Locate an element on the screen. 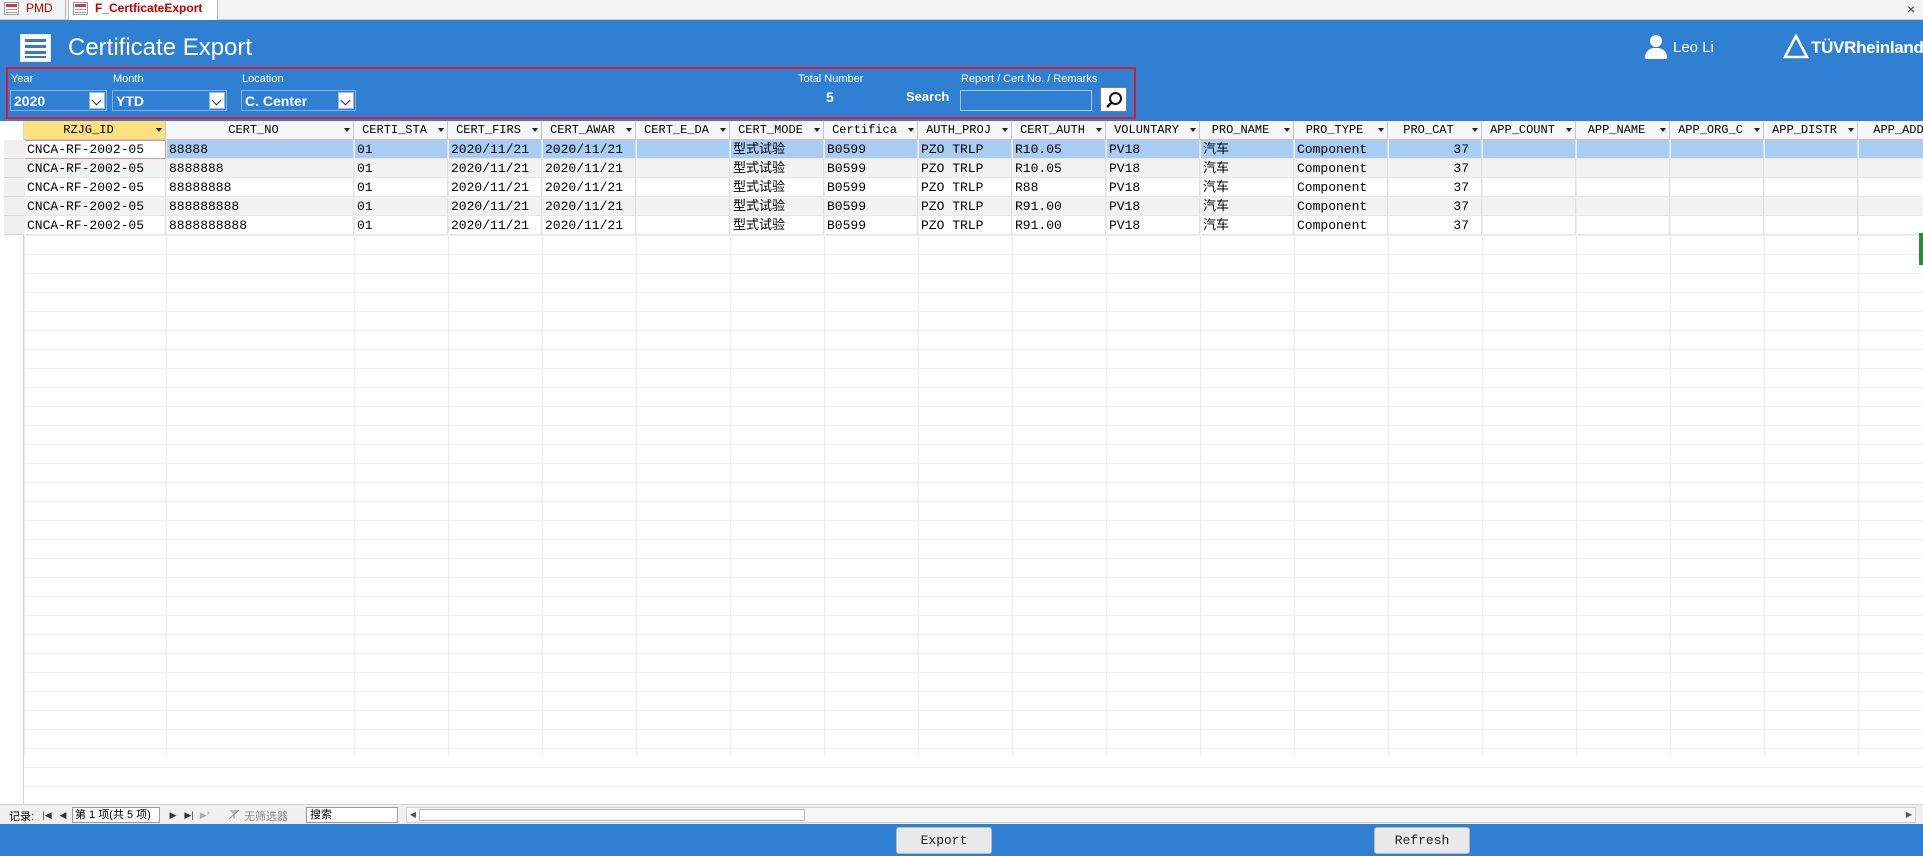  table-cell: R88 is located at coordinates (1059, 187).